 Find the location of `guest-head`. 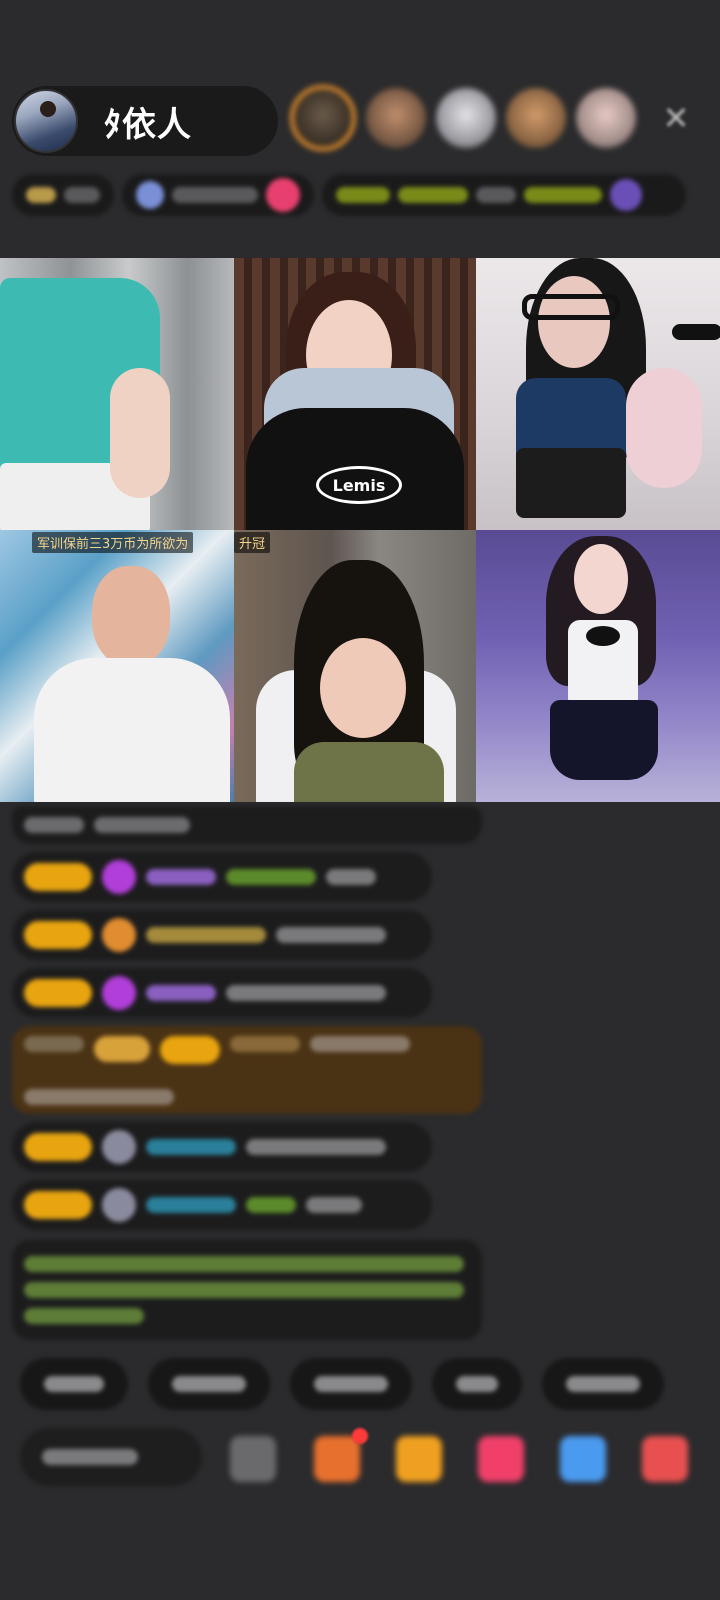

guest-head is located at coordinates (131, 616).